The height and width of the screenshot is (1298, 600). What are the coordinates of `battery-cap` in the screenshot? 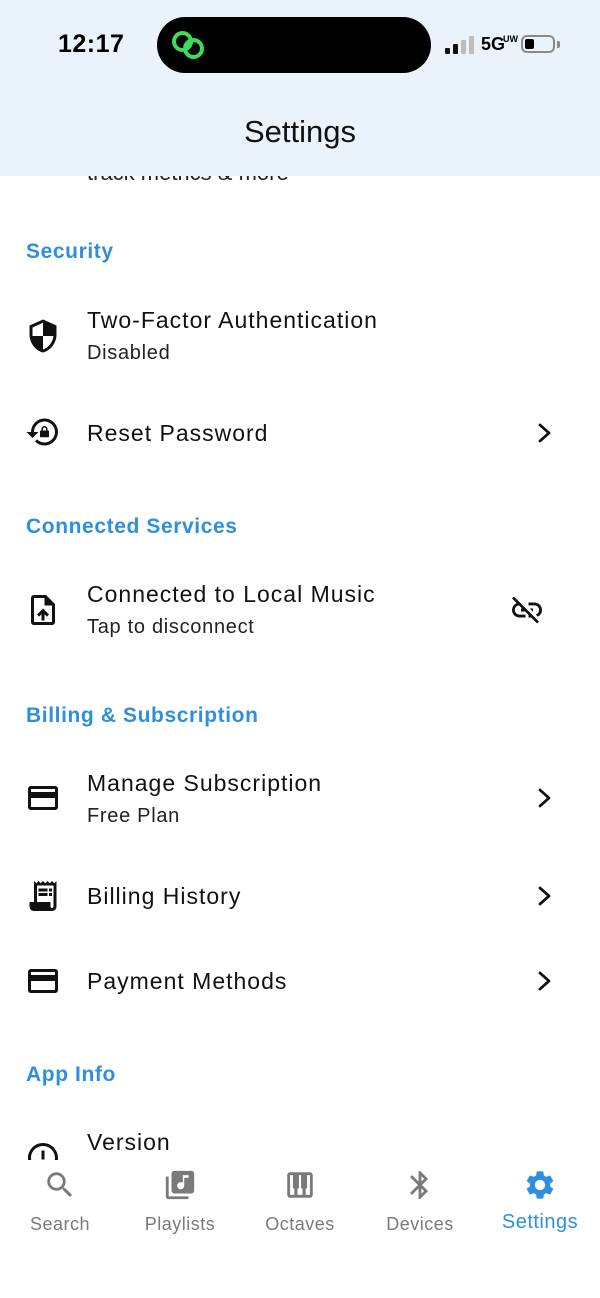 It's located at (558, 44).